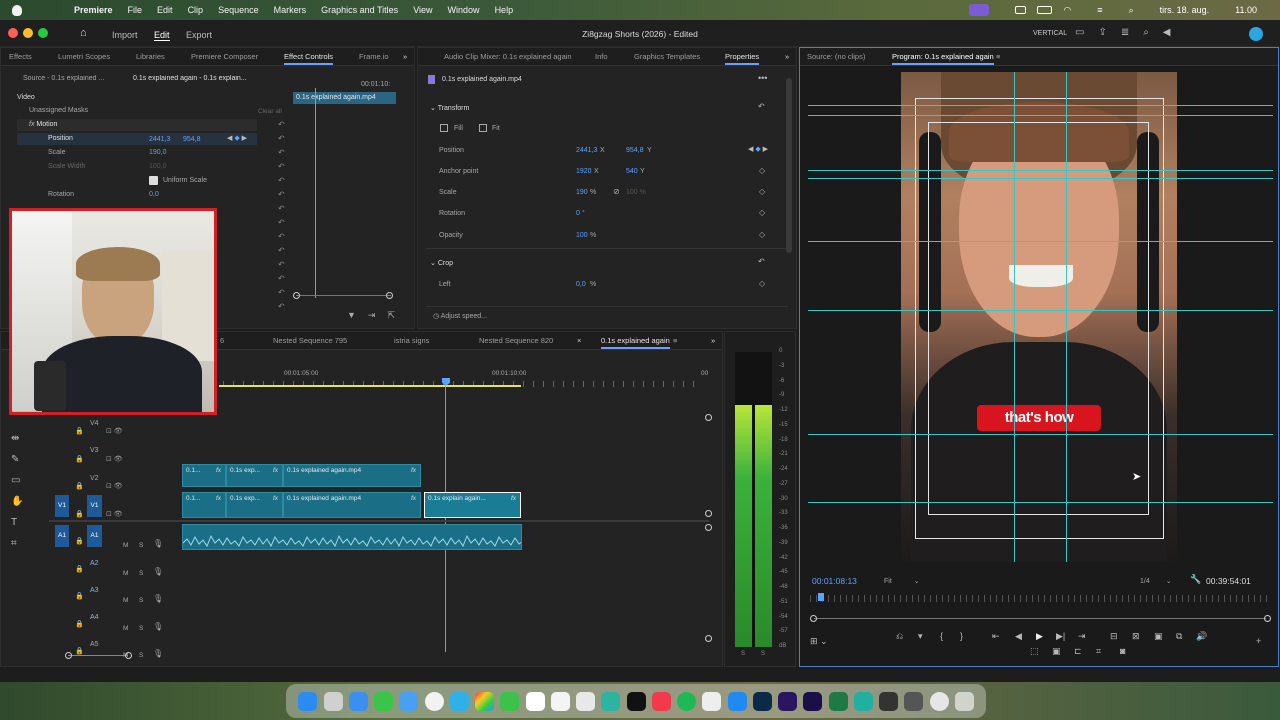 The image size is (1280, 720). Describe the element at coordinates (516, 340) in the screenshot. I see `tab-nested-sequence-820: Nested Sequence 820` at that location.